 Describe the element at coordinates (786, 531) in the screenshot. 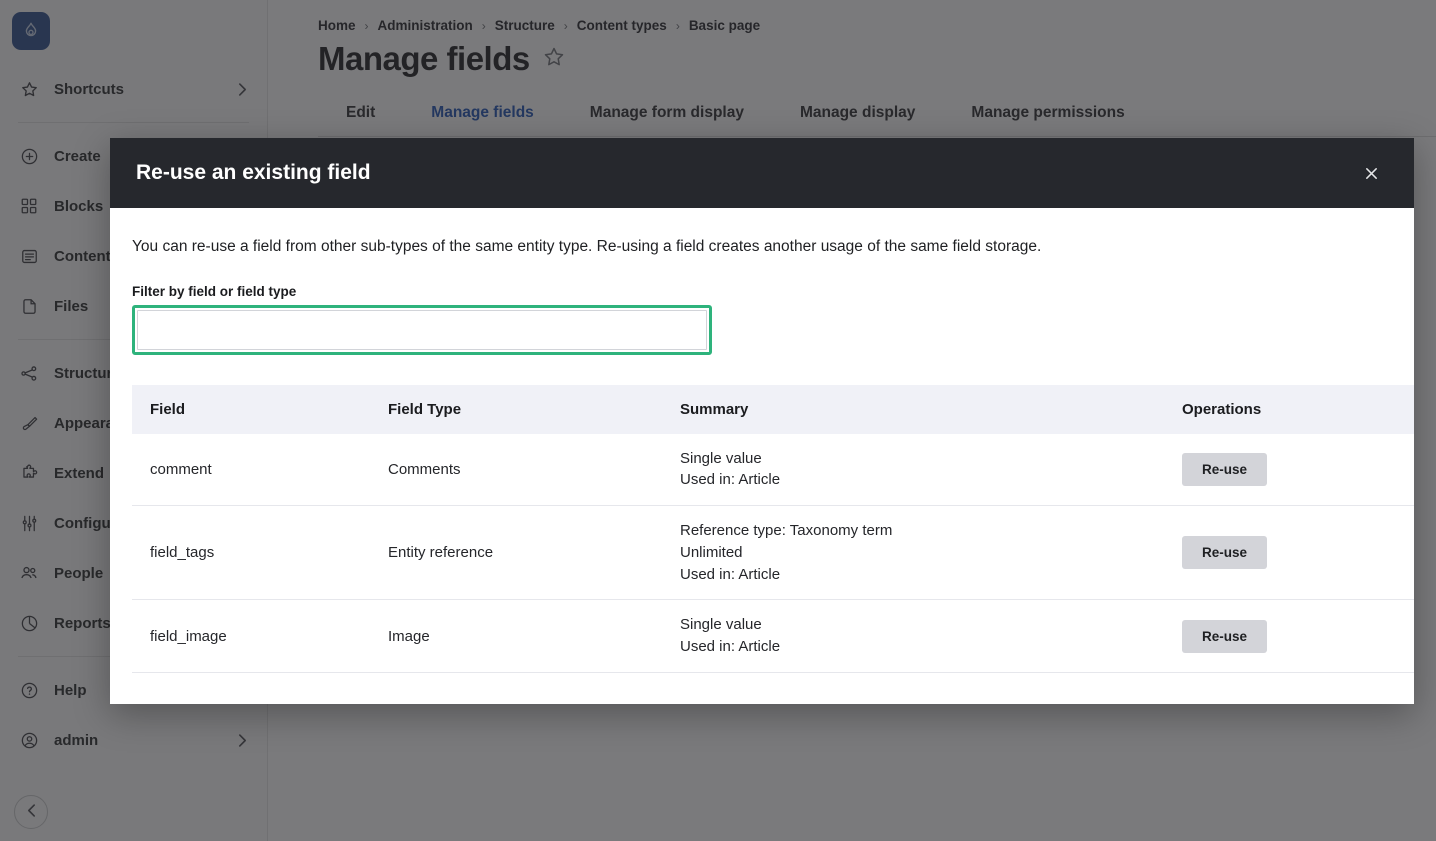

I see `summary-line: Reference type: Taxonomy term` at that location.